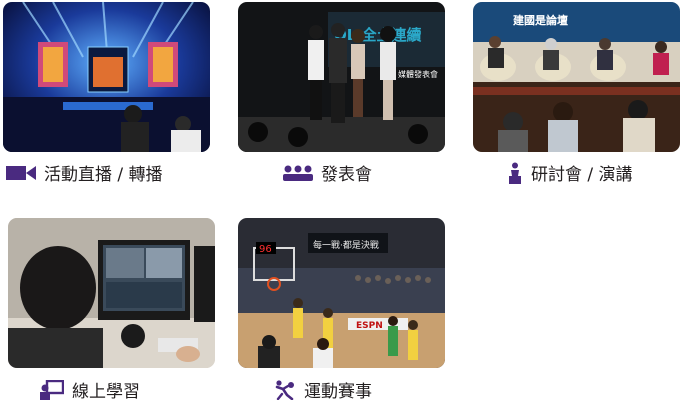 This screenshot has width=680, height=402. Describe the element at coordinates (52, 389) in the screenshot. I see `online-teacher-icon` at that location.